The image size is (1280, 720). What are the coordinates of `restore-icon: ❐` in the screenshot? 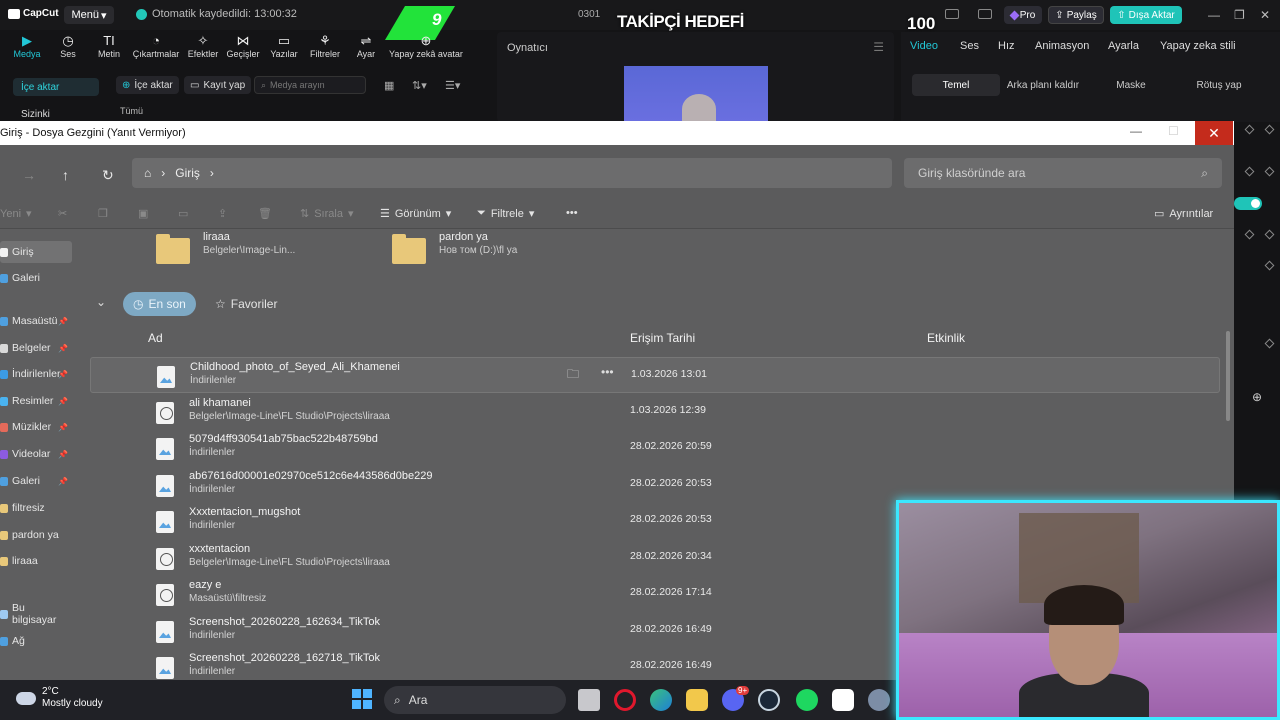 It's located at (1239, 15).